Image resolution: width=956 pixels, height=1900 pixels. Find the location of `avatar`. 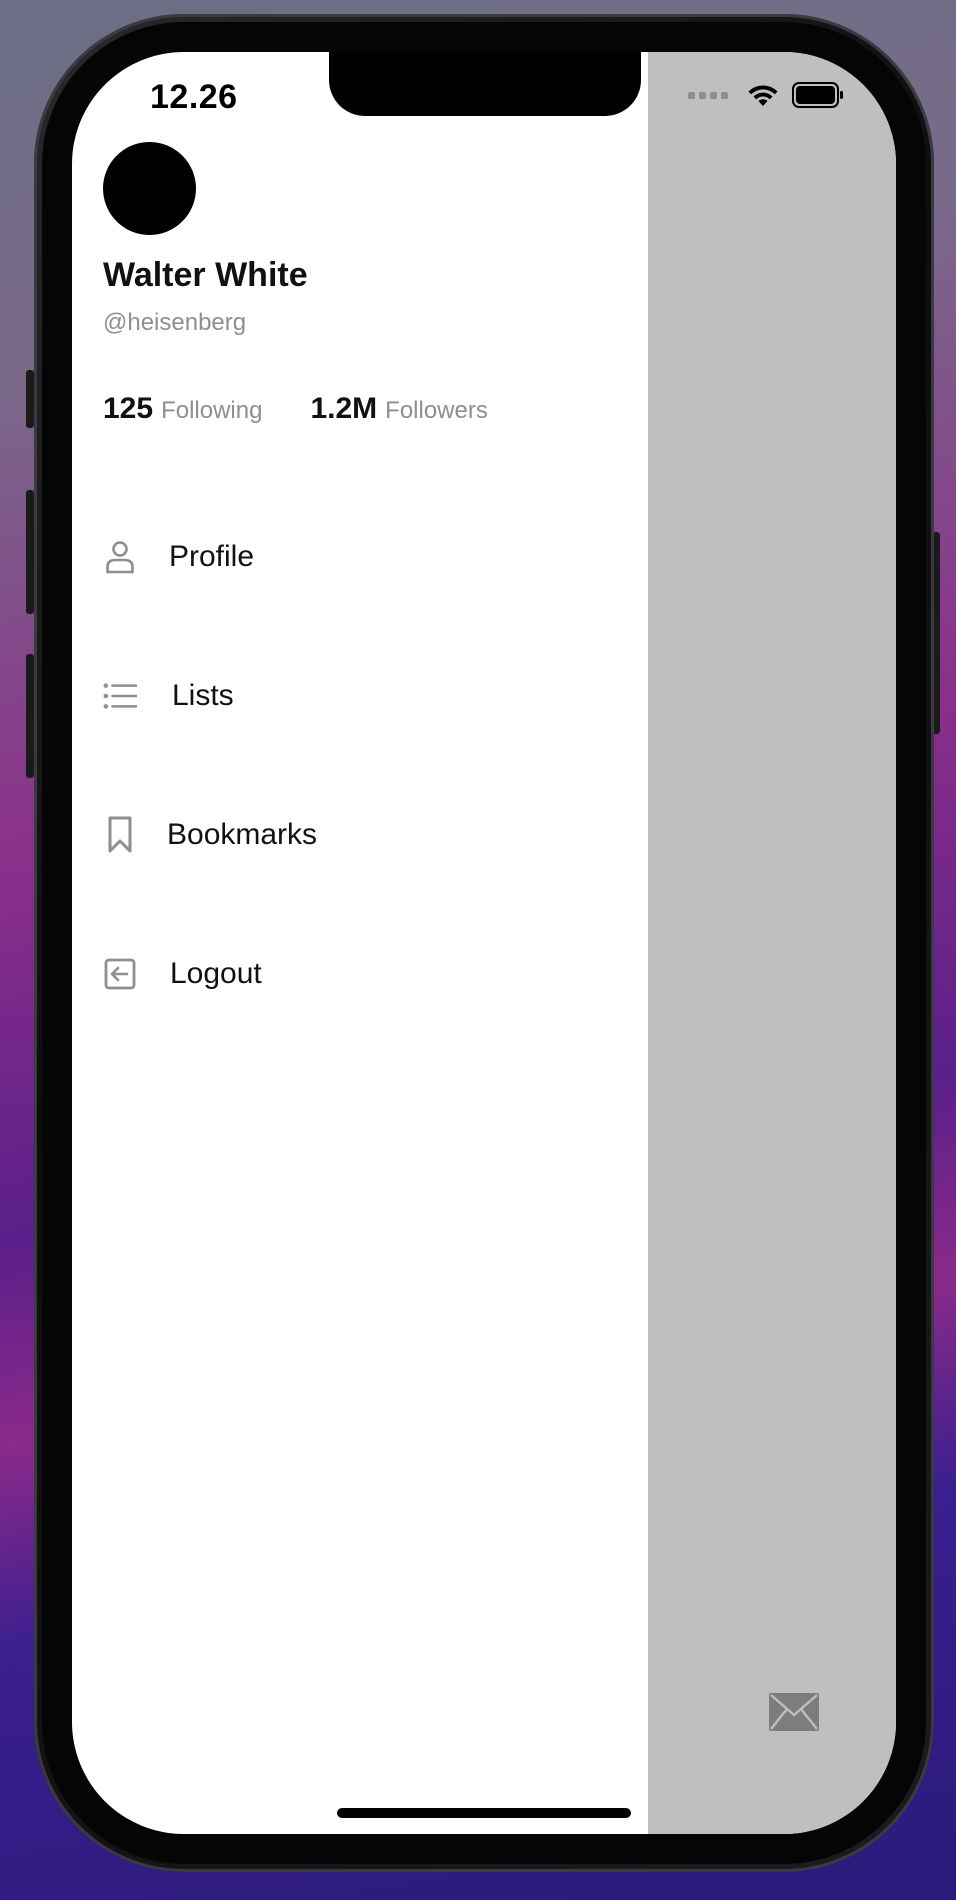

avatar is located at coordinates (149, 188).